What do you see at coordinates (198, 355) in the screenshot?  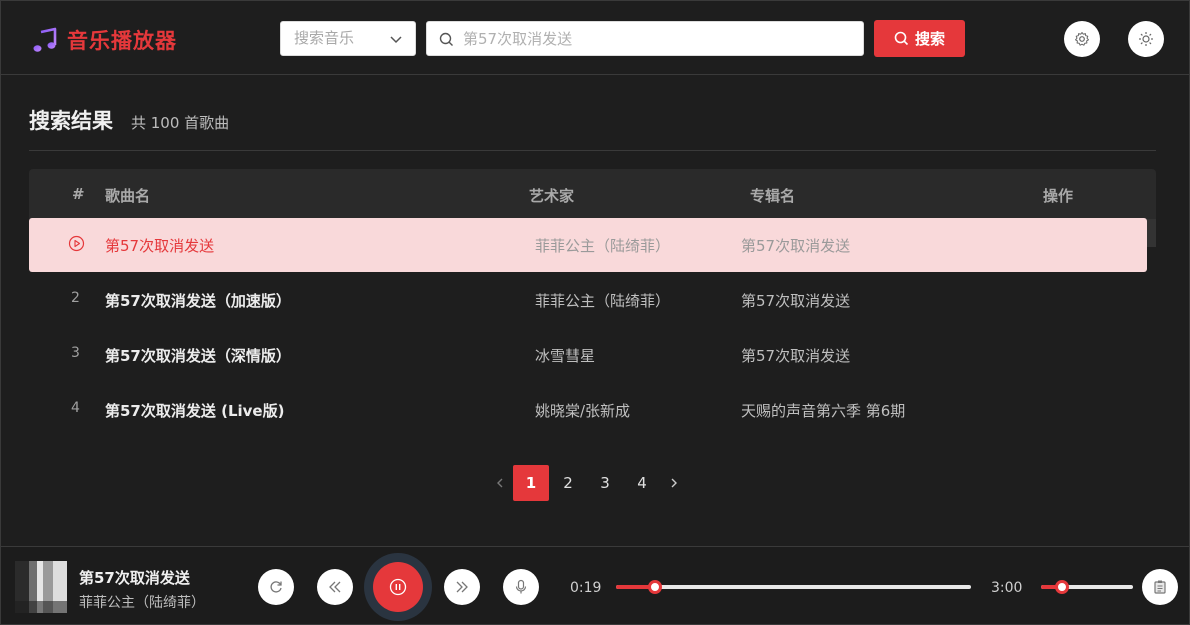 I see `song-name: 第57次取消发送（深情版）` at bounding box center [198, 355].